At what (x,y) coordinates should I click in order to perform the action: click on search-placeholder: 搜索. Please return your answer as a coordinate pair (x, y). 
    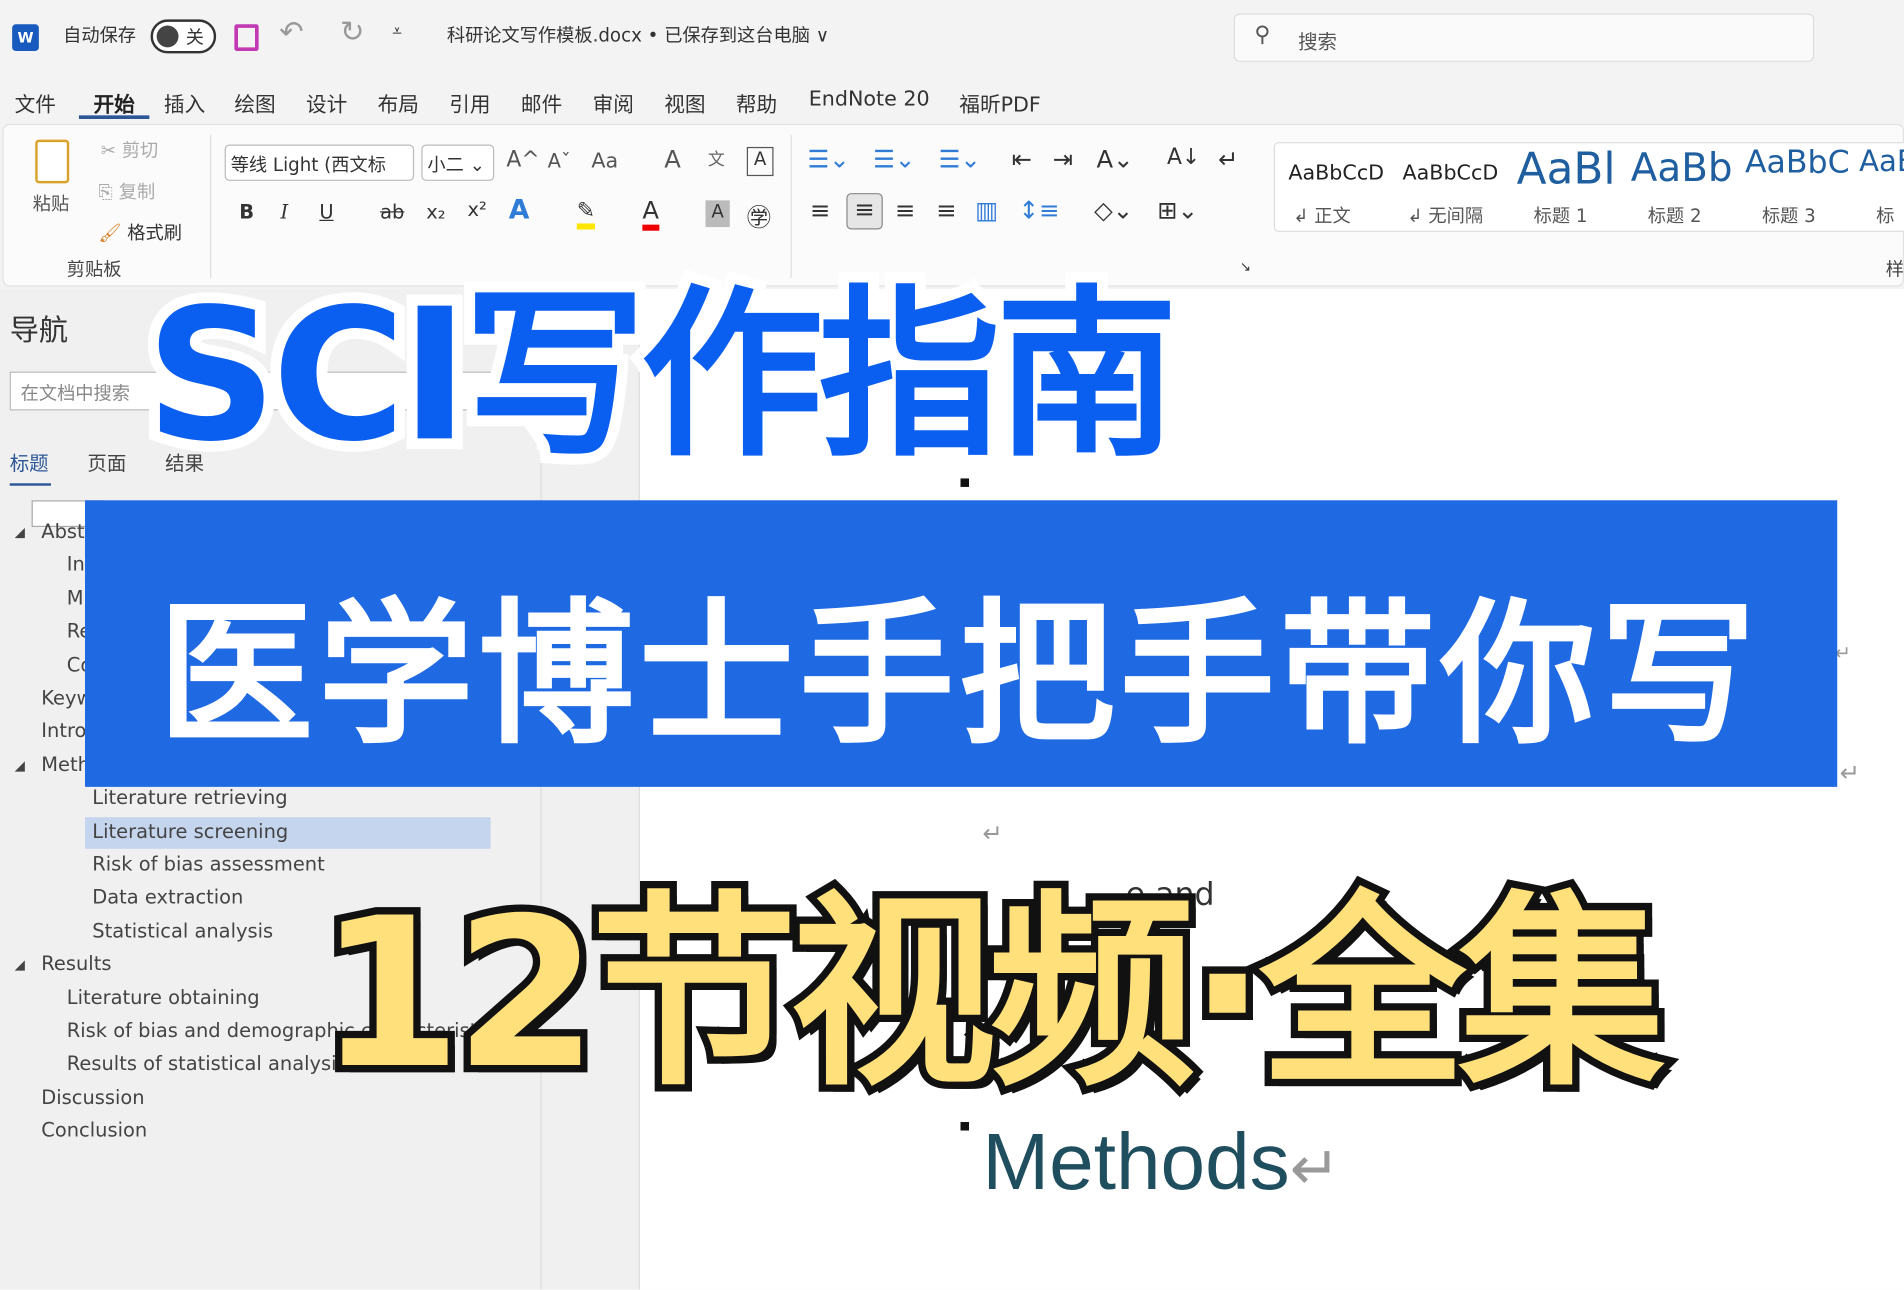
    Looking at the image, I should click on (1317, 42).